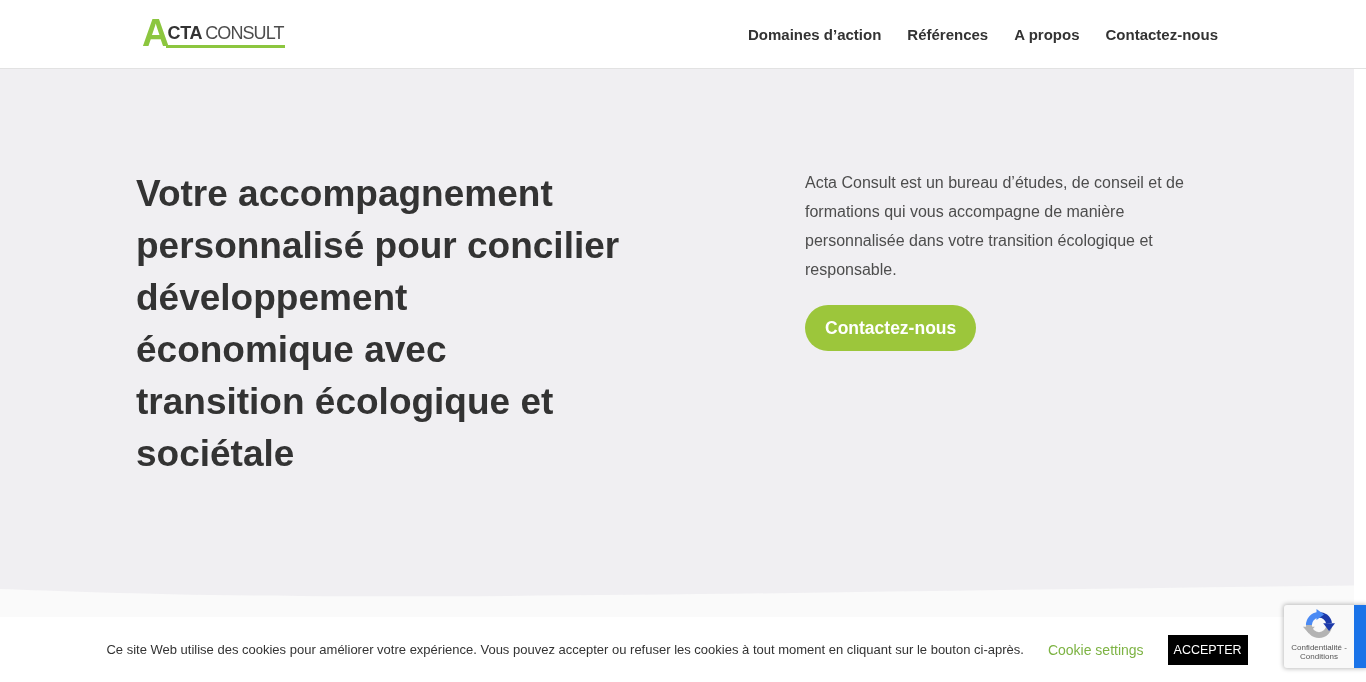 This screenshot has height=682, width=1366. I want to click on nav-link: Contactez-nous, so click(1161, 34).